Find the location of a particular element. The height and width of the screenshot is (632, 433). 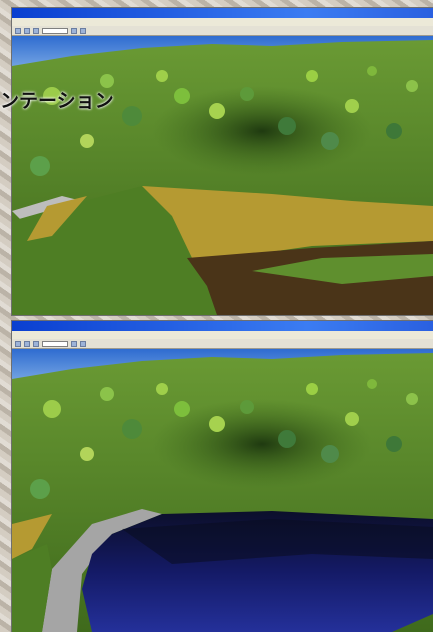

overlay-caption: ンテーション is located at coordinates (57, 101).